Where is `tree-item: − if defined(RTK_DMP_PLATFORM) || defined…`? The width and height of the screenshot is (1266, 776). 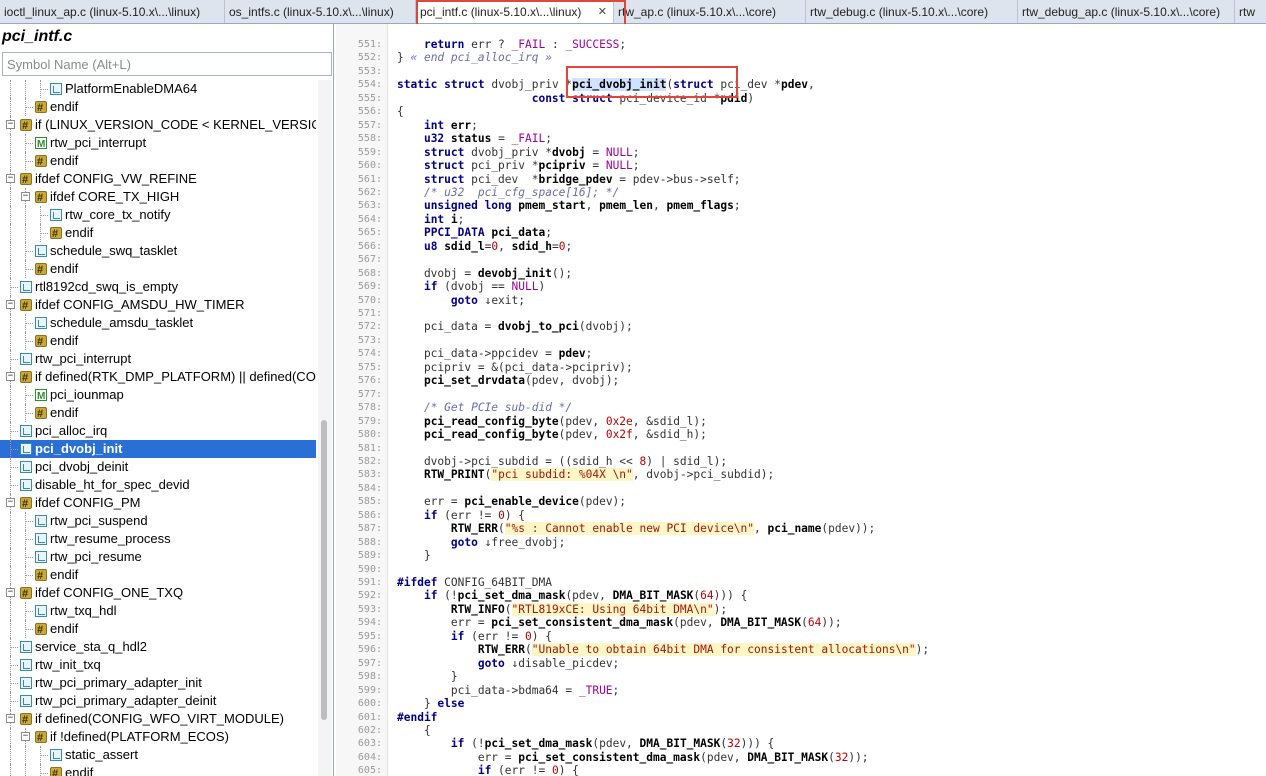
tree-item: − if defined(RTK_DMP_PLATFORM) || defined… is located at coordinates (158, 377).